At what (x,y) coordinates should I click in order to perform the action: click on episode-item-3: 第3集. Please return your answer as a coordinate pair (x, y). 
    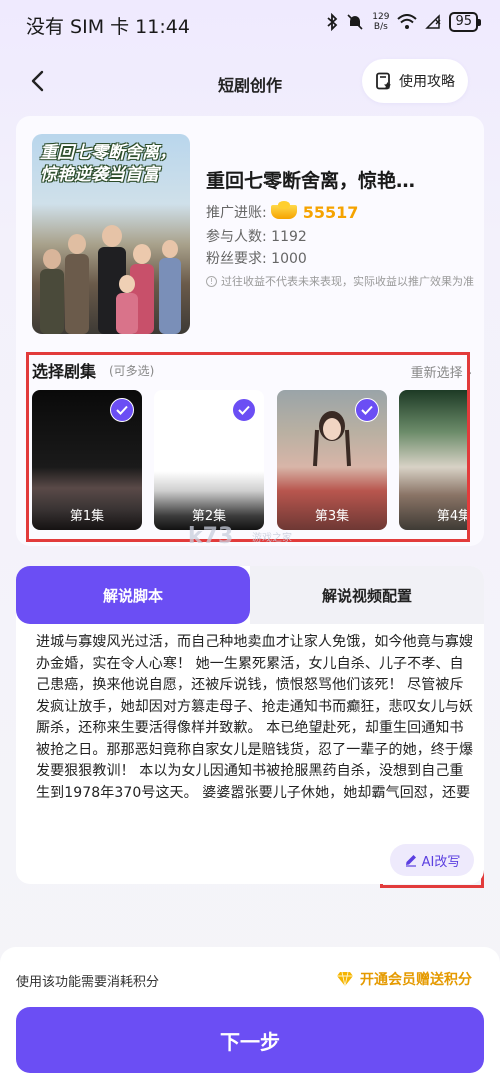
    Looking at the image, I should click on (332, 460).